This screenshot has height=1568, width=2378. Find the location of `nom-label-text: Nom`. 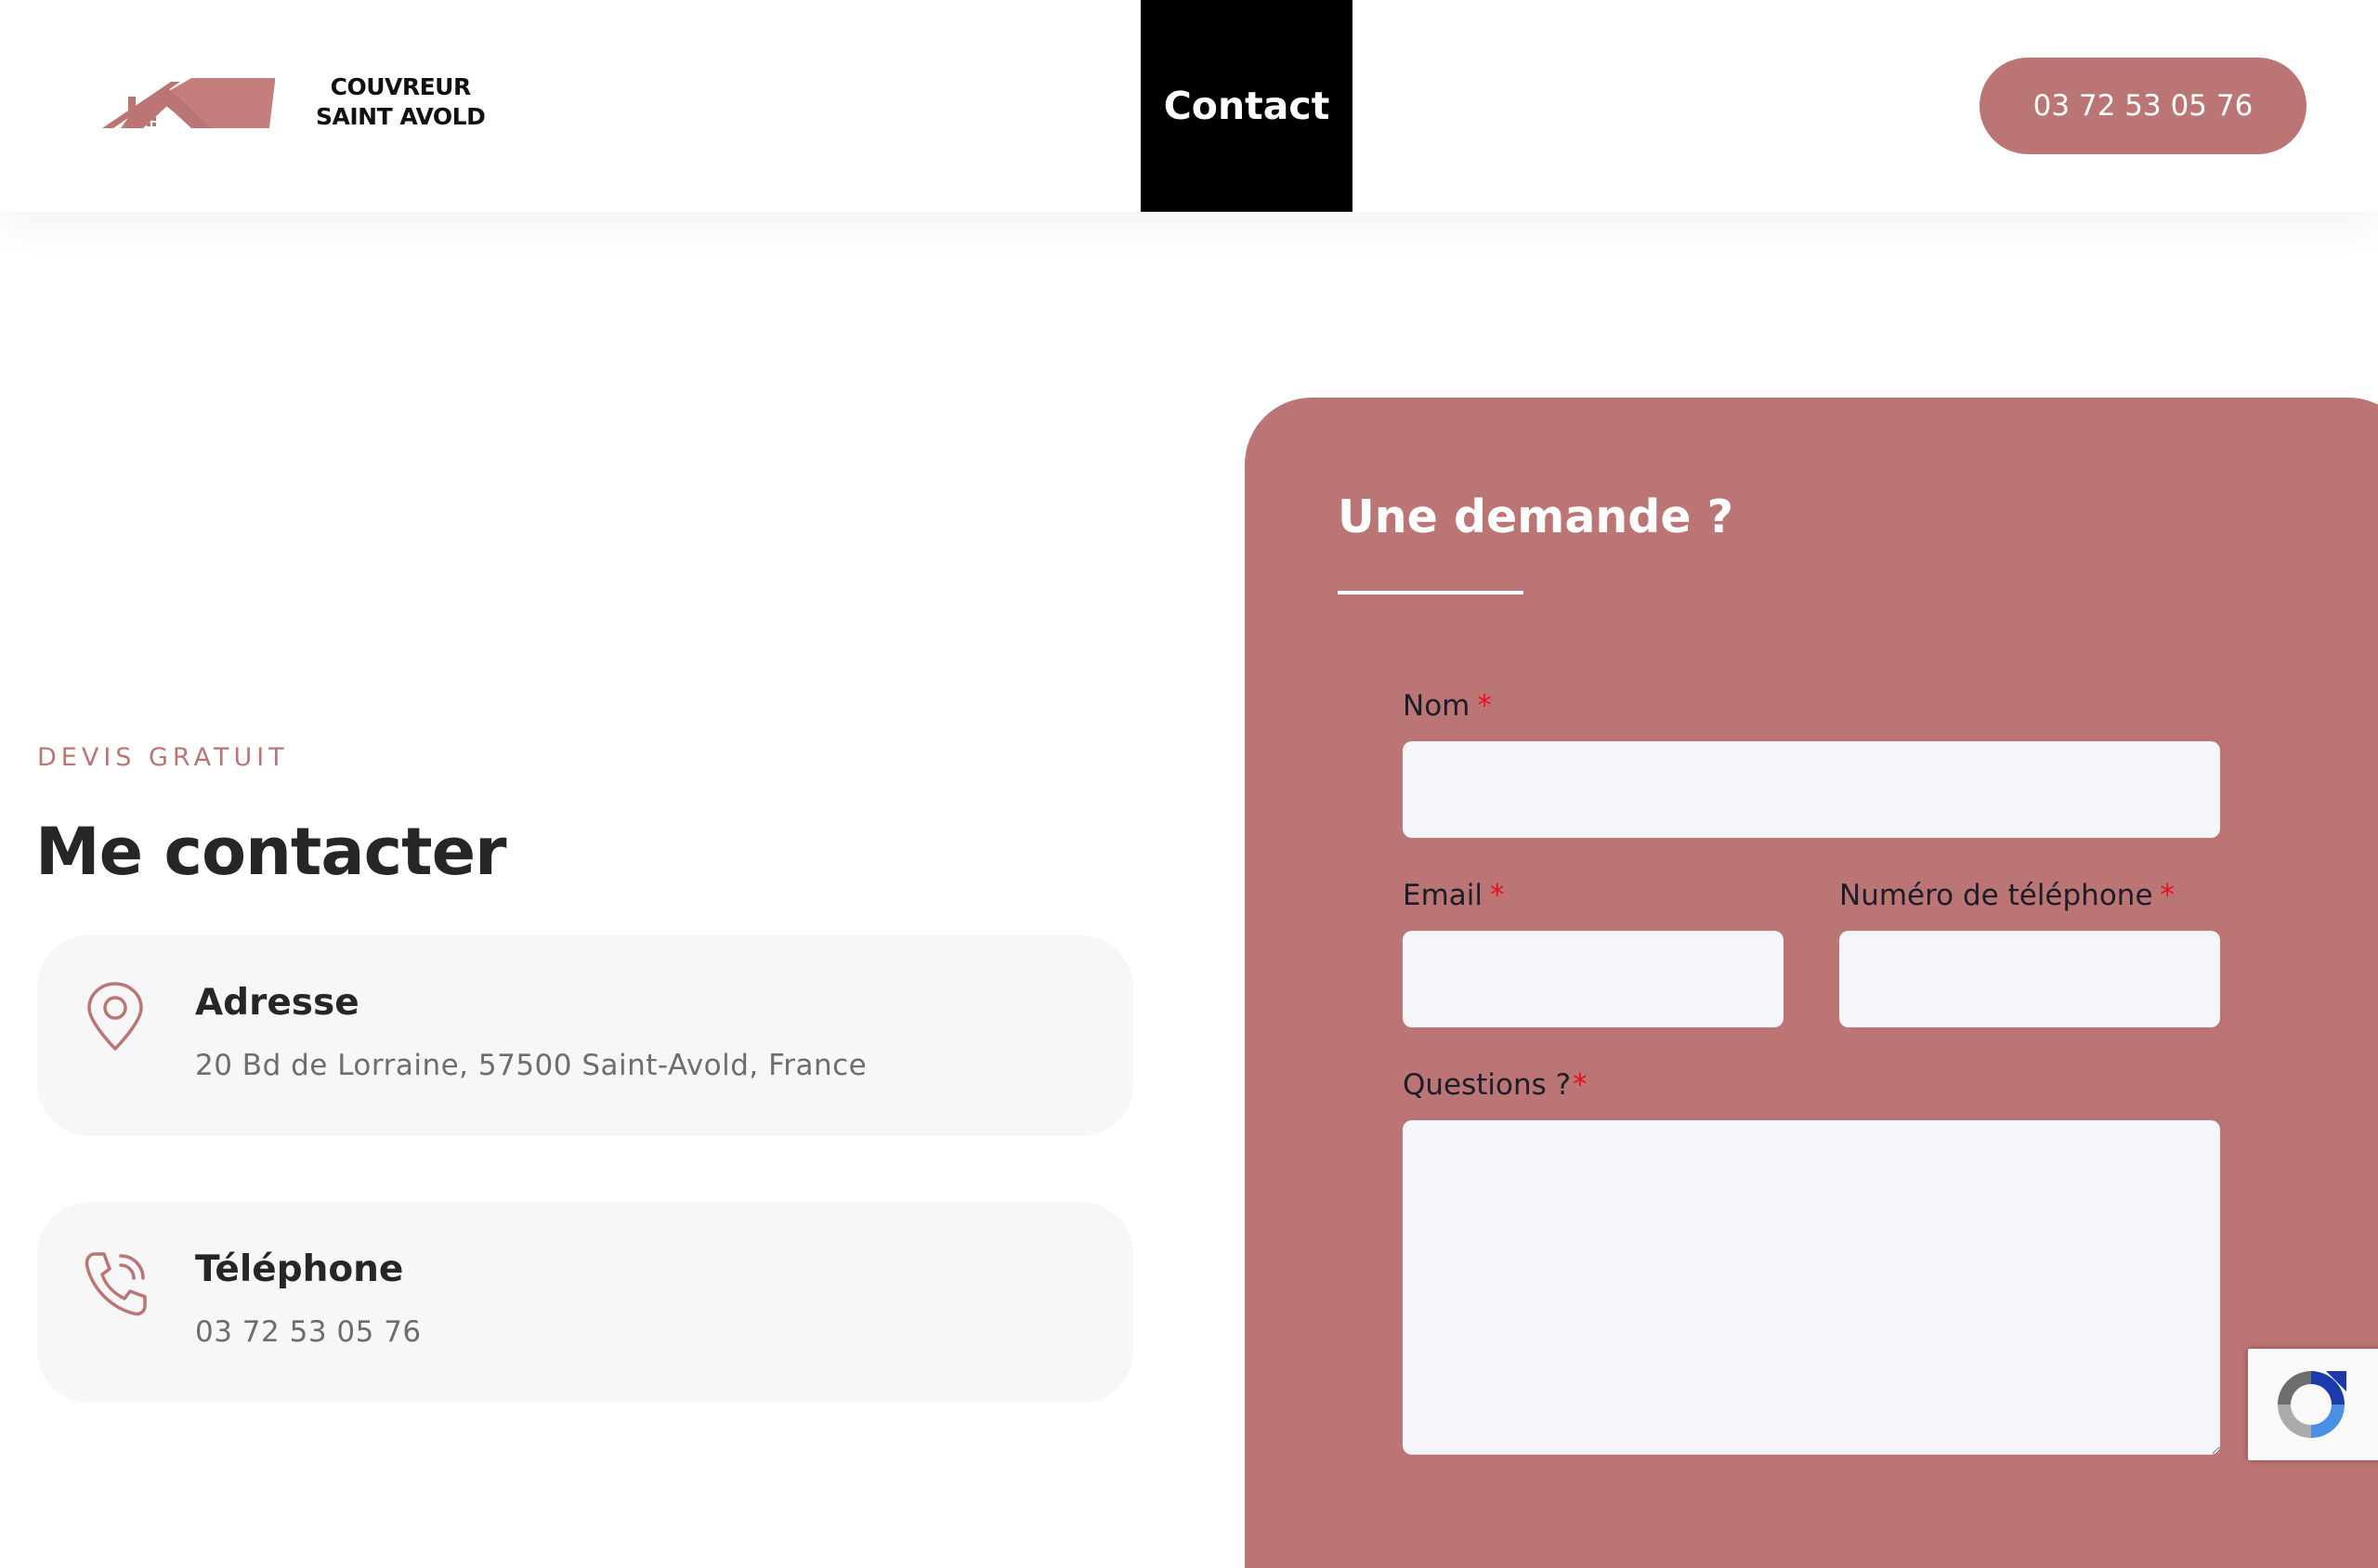

nom-label-text: Nom is located at coordinates (1436, 706).